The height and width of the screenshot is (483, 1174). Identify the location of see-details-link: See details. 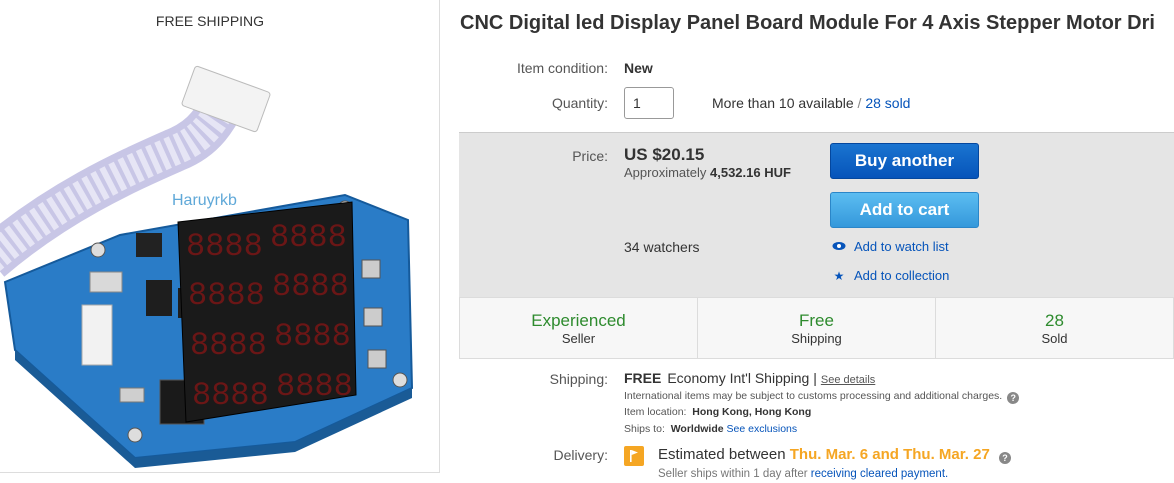
(848, 380).